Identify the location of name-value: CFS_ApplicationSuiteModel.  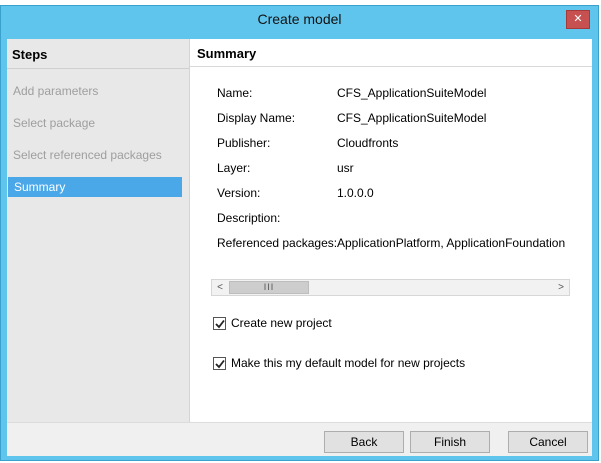
(412, 93).